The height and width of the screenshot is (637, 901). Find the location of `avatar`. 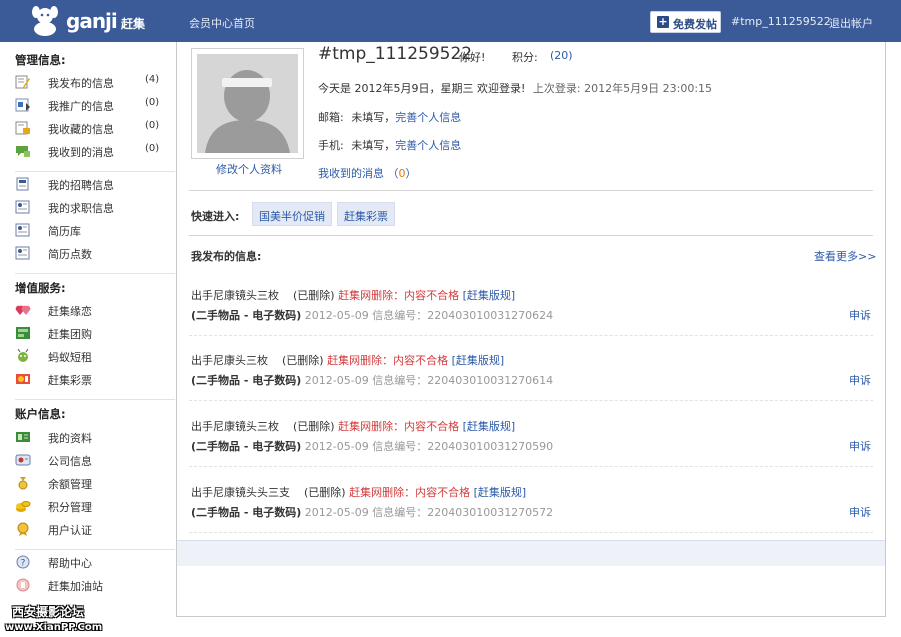

avatar is located at coordinates (247, 103).